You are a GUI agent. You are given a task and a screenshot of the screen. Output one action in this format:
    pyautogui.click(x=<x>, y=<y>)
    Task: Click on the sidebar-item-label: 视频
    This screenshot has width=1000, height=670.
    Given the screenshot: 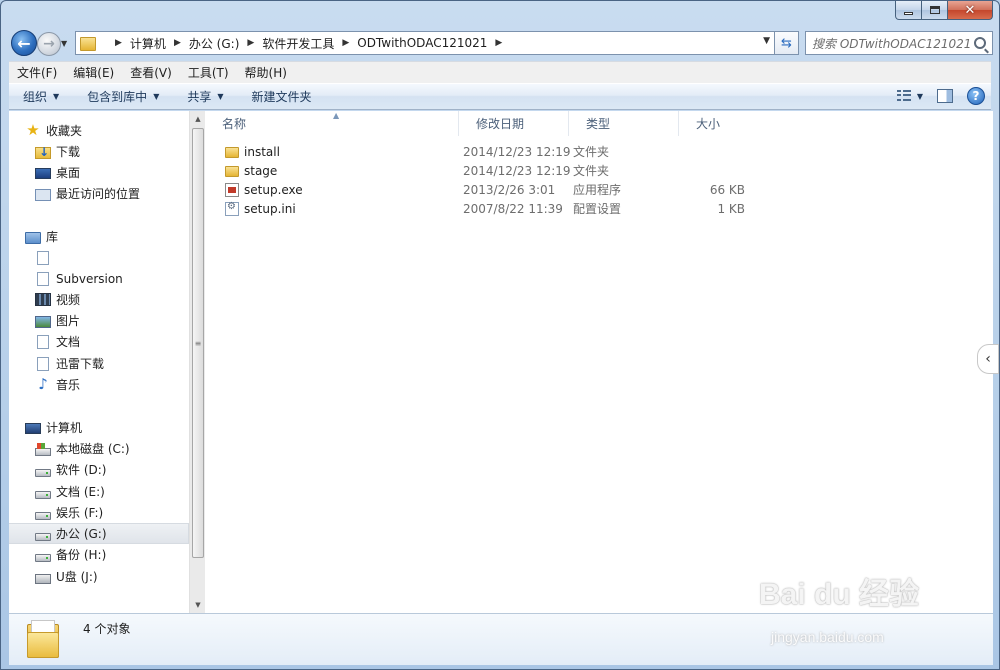 What is the action you would take?
    pyautogui.click(x=68, y=300)
    